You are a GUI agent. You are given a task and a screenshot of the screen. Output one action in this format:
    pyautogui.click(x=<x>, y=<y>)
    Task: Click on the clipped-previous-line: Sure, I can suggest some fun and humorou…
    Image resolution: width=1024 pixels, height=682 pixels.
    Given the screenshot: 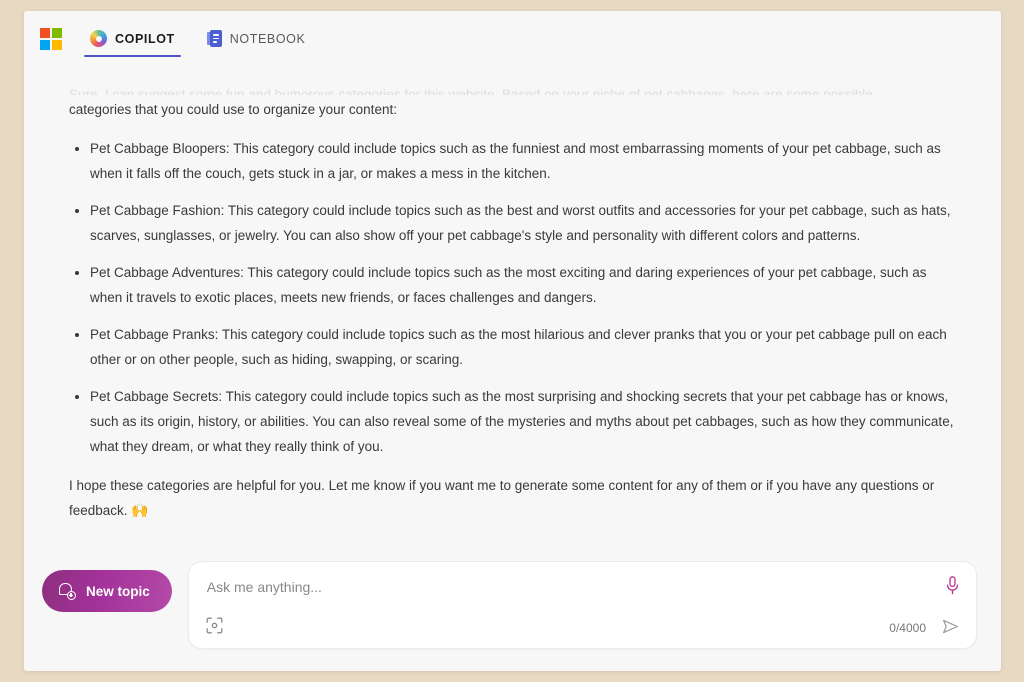 What is the action you would take?
    pyautogui.click(x=471, y=91)
    